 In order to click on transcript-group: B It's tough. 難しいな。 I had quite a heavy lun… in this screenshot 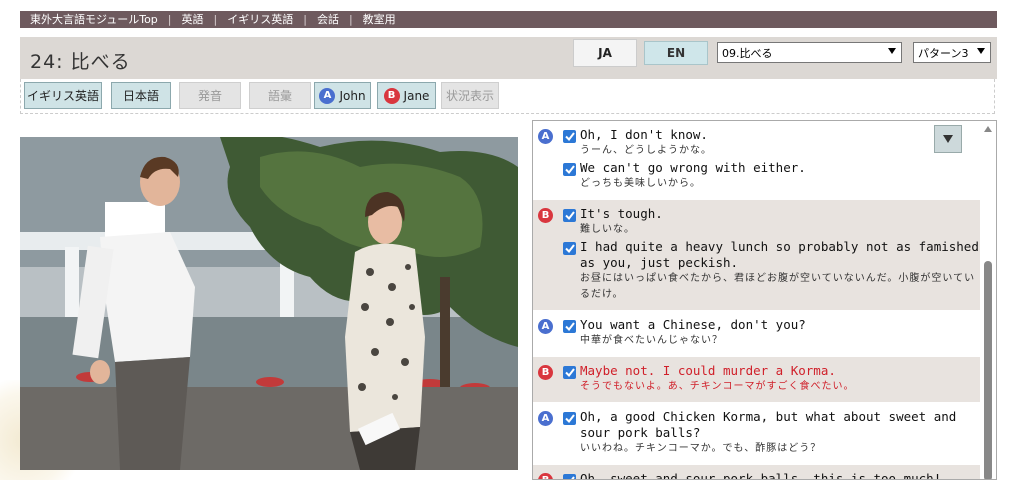, I will do `click(757, 255)`.